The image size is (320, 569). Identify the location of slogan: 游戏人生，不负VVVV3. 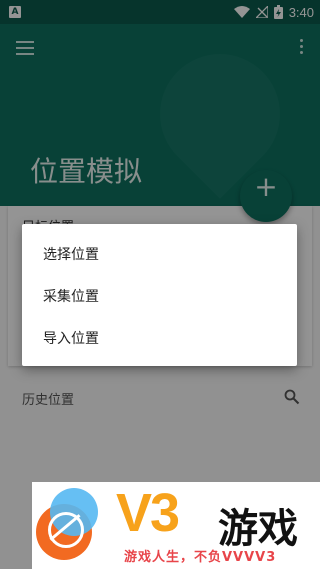
(200, 557).